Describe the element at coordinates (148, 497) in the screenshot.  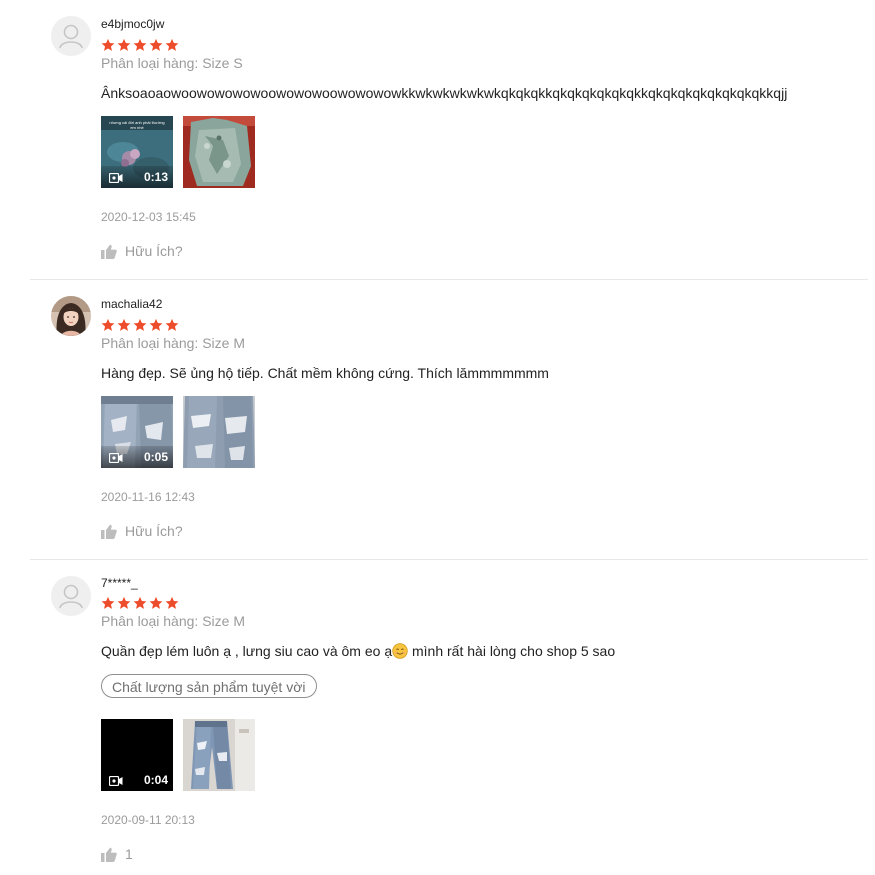
I see `review-timestamp: 2020-11-16 12:43` at that location.